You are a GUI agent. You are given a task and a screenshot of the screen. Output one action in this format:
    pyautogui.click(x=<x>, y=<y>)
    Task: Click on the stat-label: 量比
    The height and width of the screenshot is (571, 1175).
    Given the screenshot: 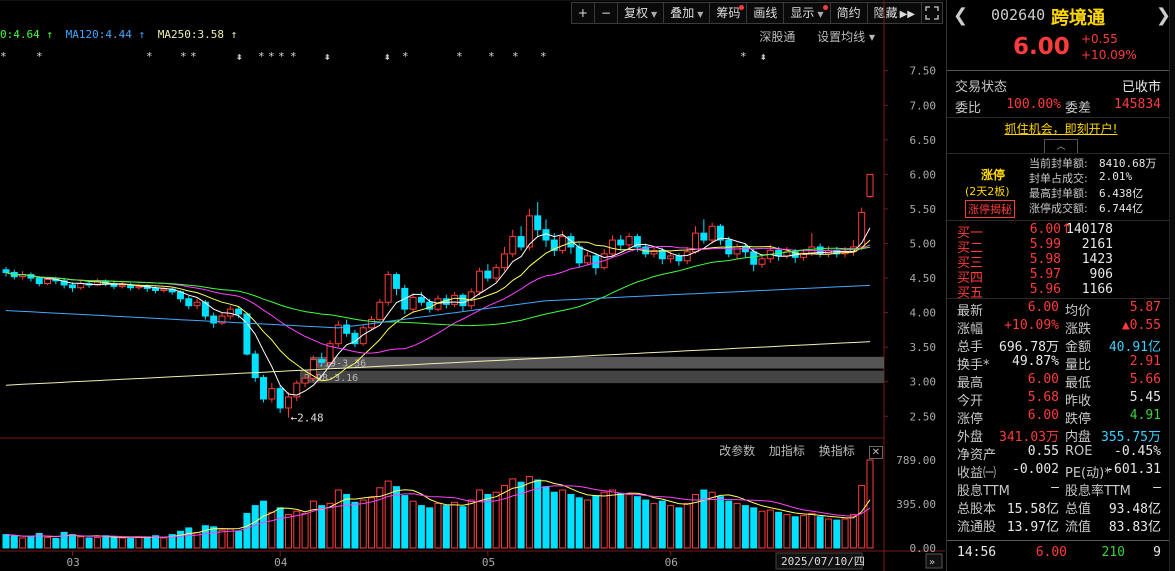 What is the action you would take?
    pyautogui.click(x=1078, y=365)
    